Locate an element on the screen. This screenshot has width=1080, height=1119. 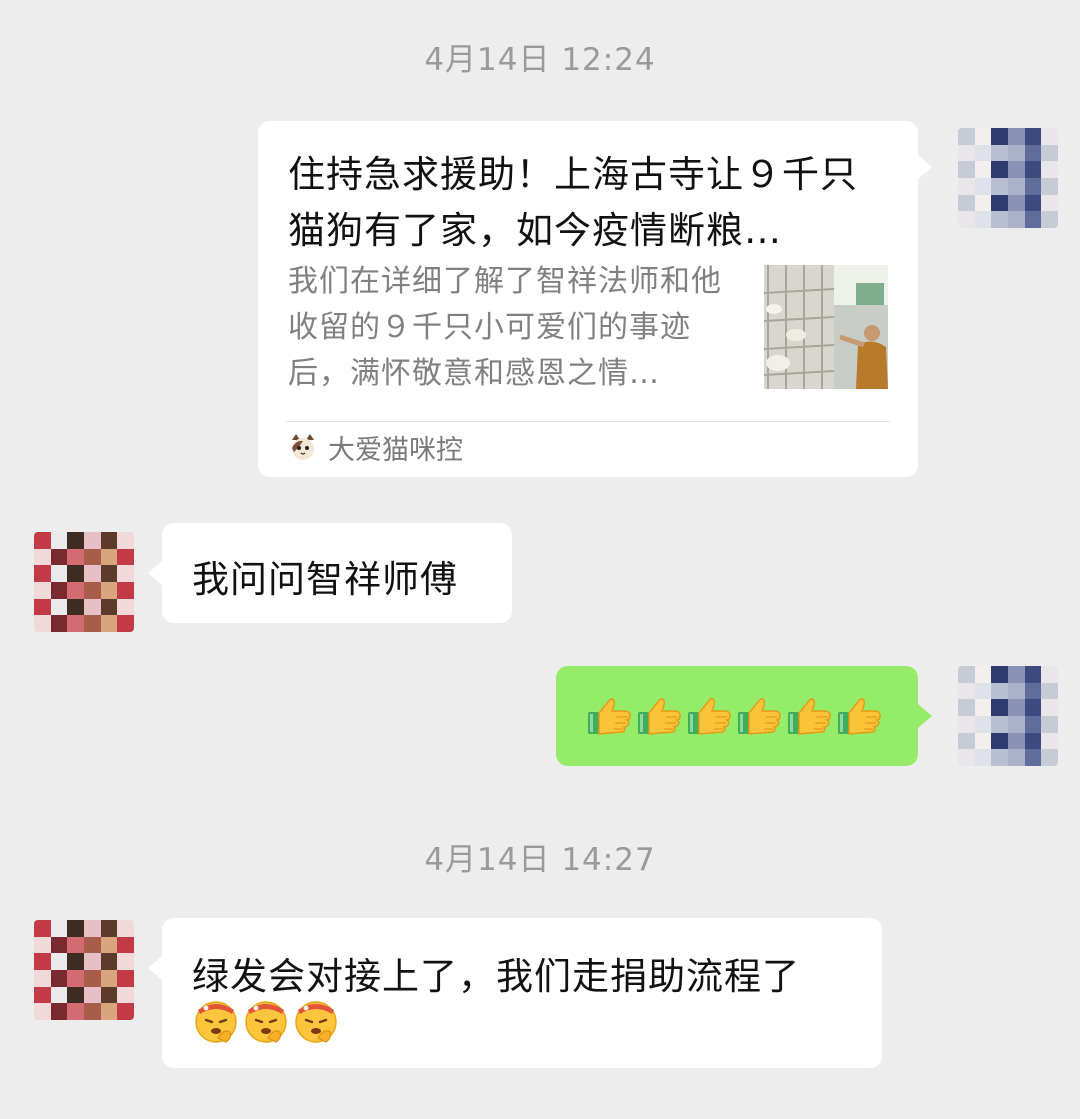
message-bubble: 绿发会对接上了，我们走捐助流程了 is located at coordinates (515, 993).